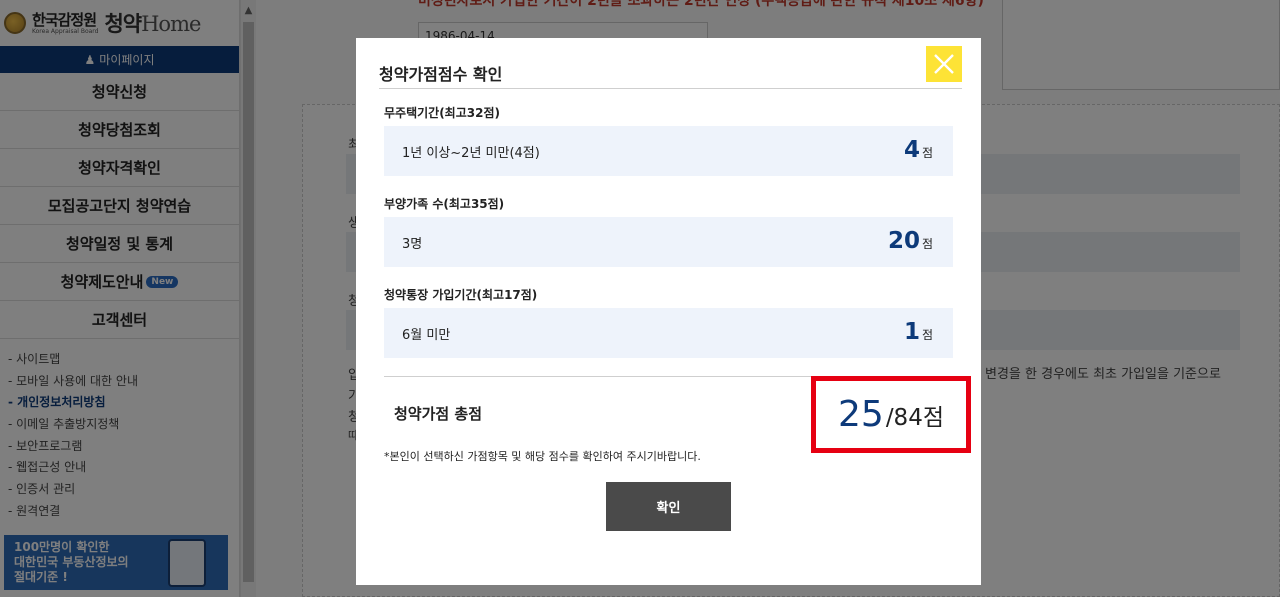 This screenshot has height=597, width=1280. I want to click on score-row-points: 4 점, so click(918, 150).